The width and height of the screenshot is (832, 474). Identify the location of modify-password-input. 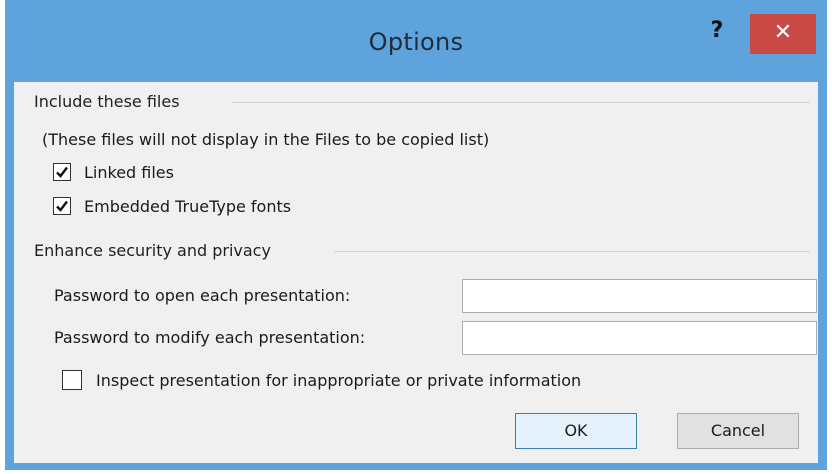
(639, 338).